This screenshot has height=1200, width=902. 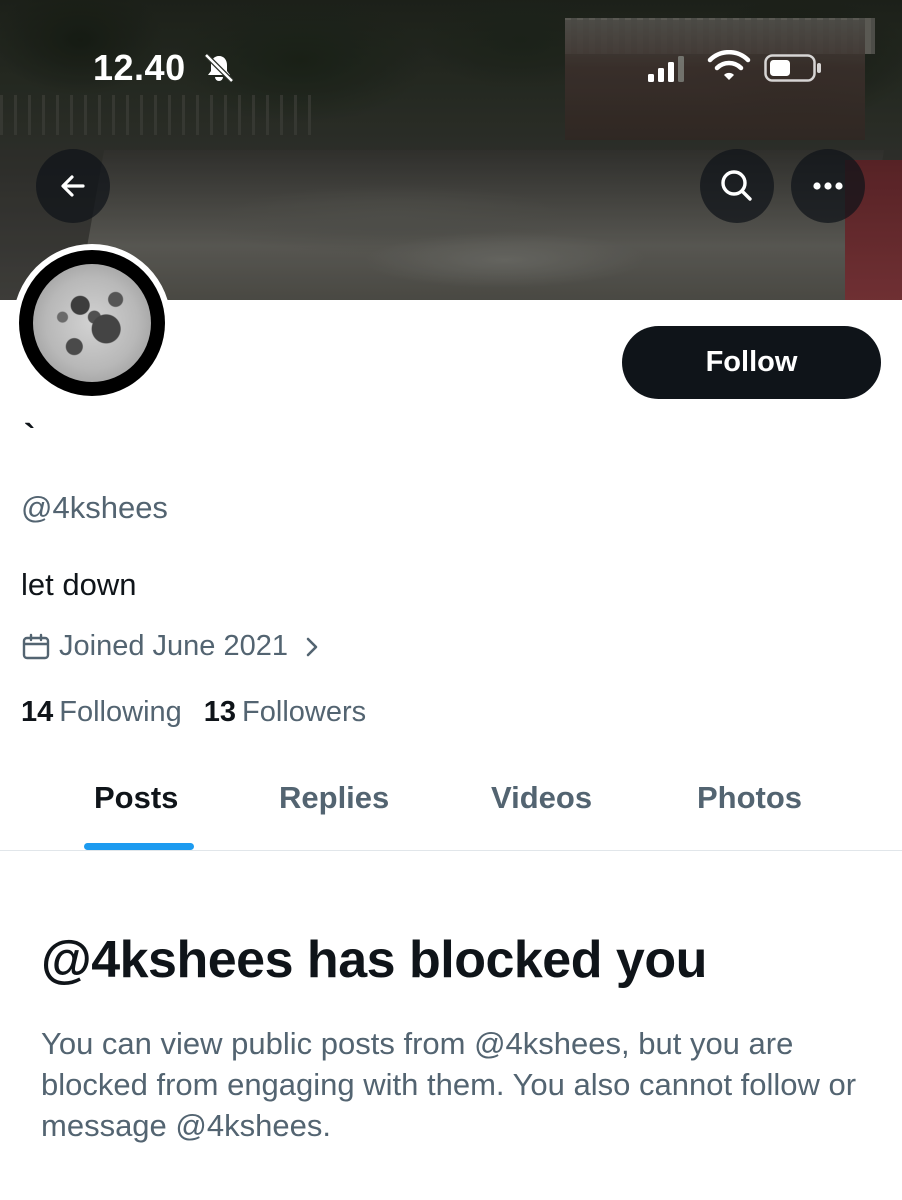 I want to click on avatar, so click(x=92, y=323).